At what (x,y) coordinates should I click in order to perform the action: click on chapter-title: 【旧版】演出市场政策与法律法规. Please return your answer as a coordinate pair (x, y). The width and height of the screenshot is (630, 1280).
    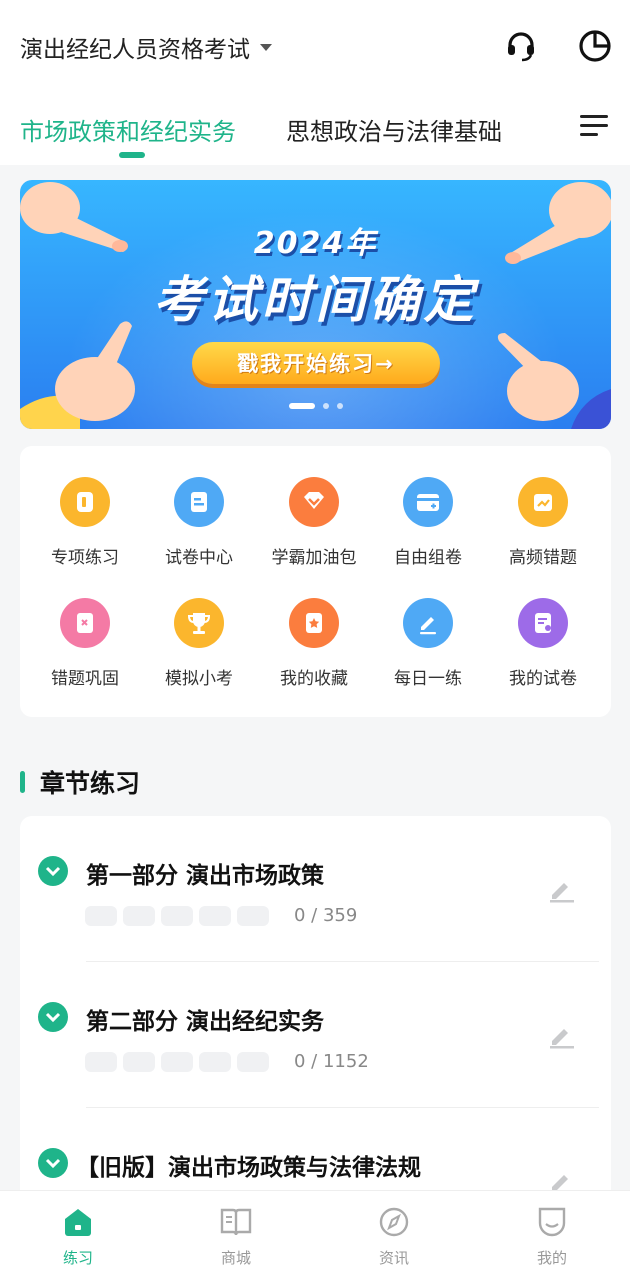
    Looking at the image, I should click on (248, 1165).